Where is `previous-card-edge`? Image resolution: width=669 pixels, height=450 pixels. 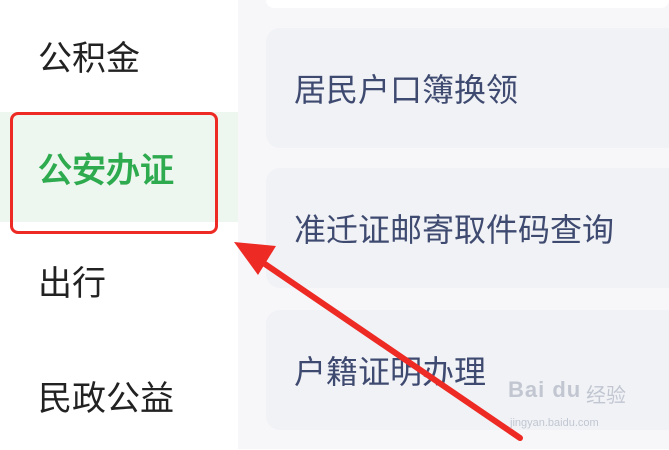
previous-card-edge is located at coordinates (467, 4).